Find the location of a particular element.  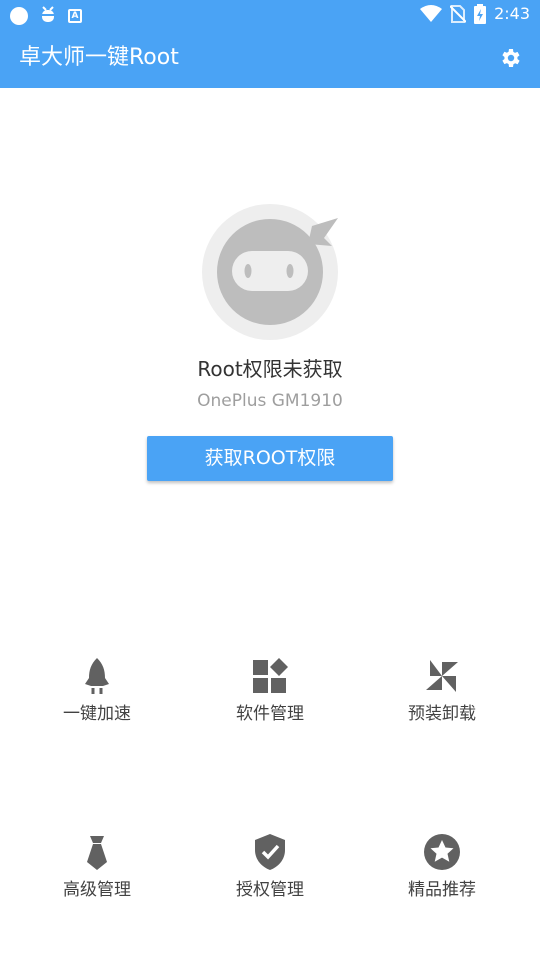

ninja-icon is located at coordinates (270, 272).